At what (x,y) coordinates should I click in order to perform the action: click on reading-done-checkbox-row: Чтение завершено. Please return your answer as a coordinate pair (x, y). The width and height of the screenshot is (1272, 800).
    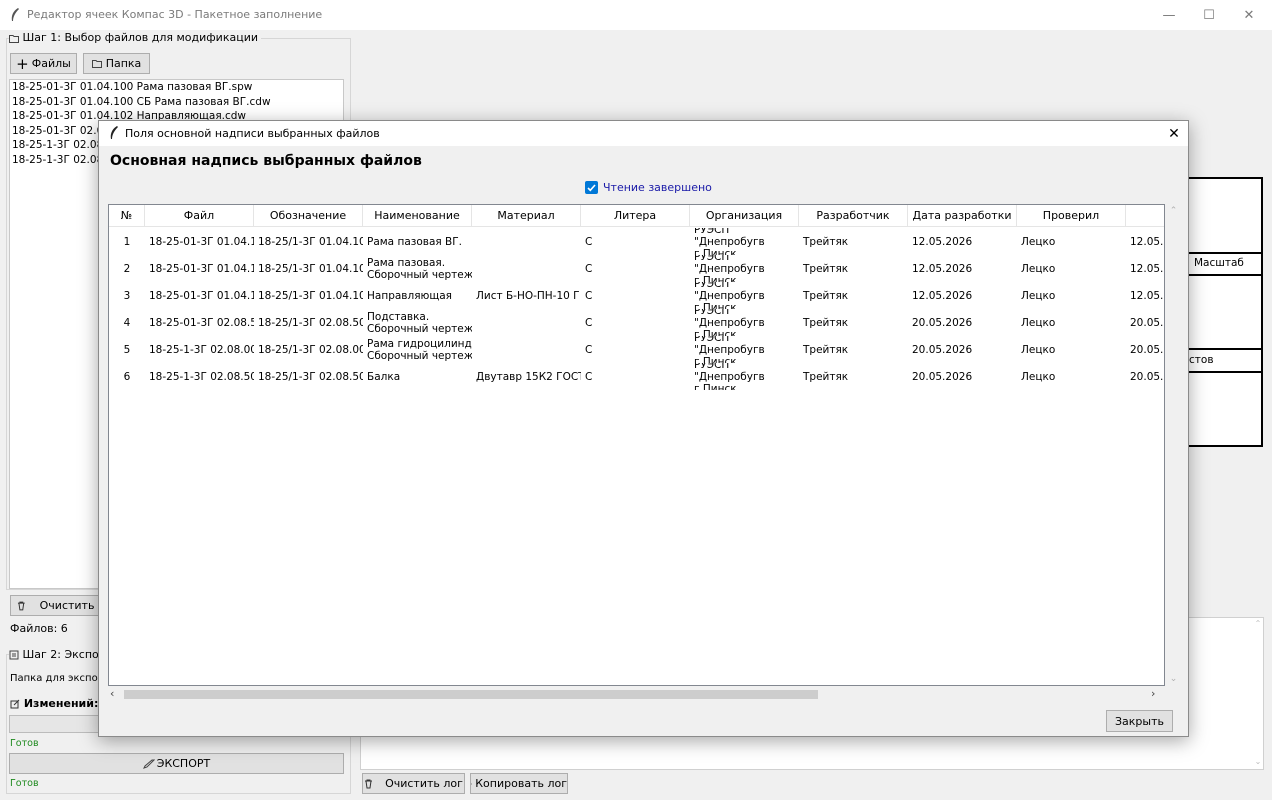
    Looking at the image, I should click on (648, 187).